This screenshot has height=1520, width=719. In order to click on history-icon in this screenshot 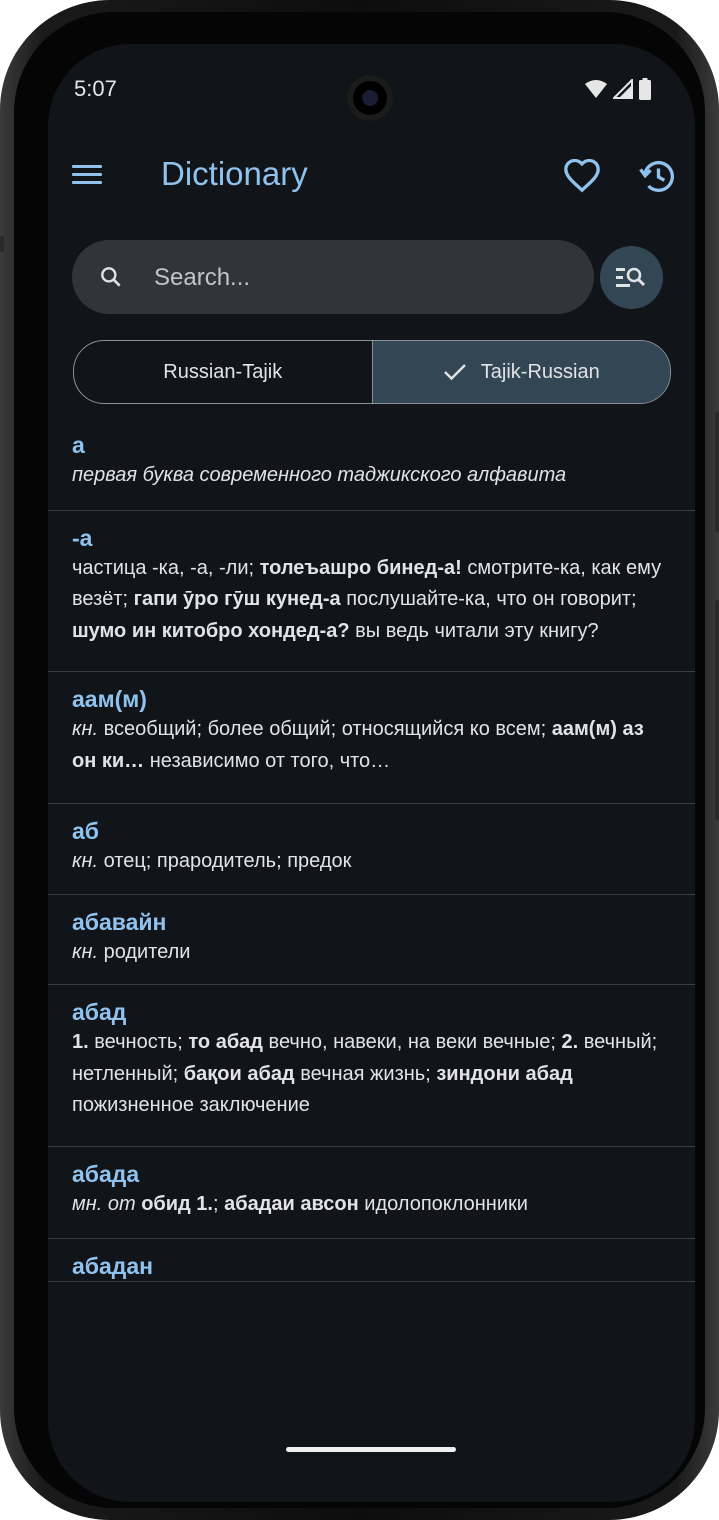, I will do `click(656, 176)`.